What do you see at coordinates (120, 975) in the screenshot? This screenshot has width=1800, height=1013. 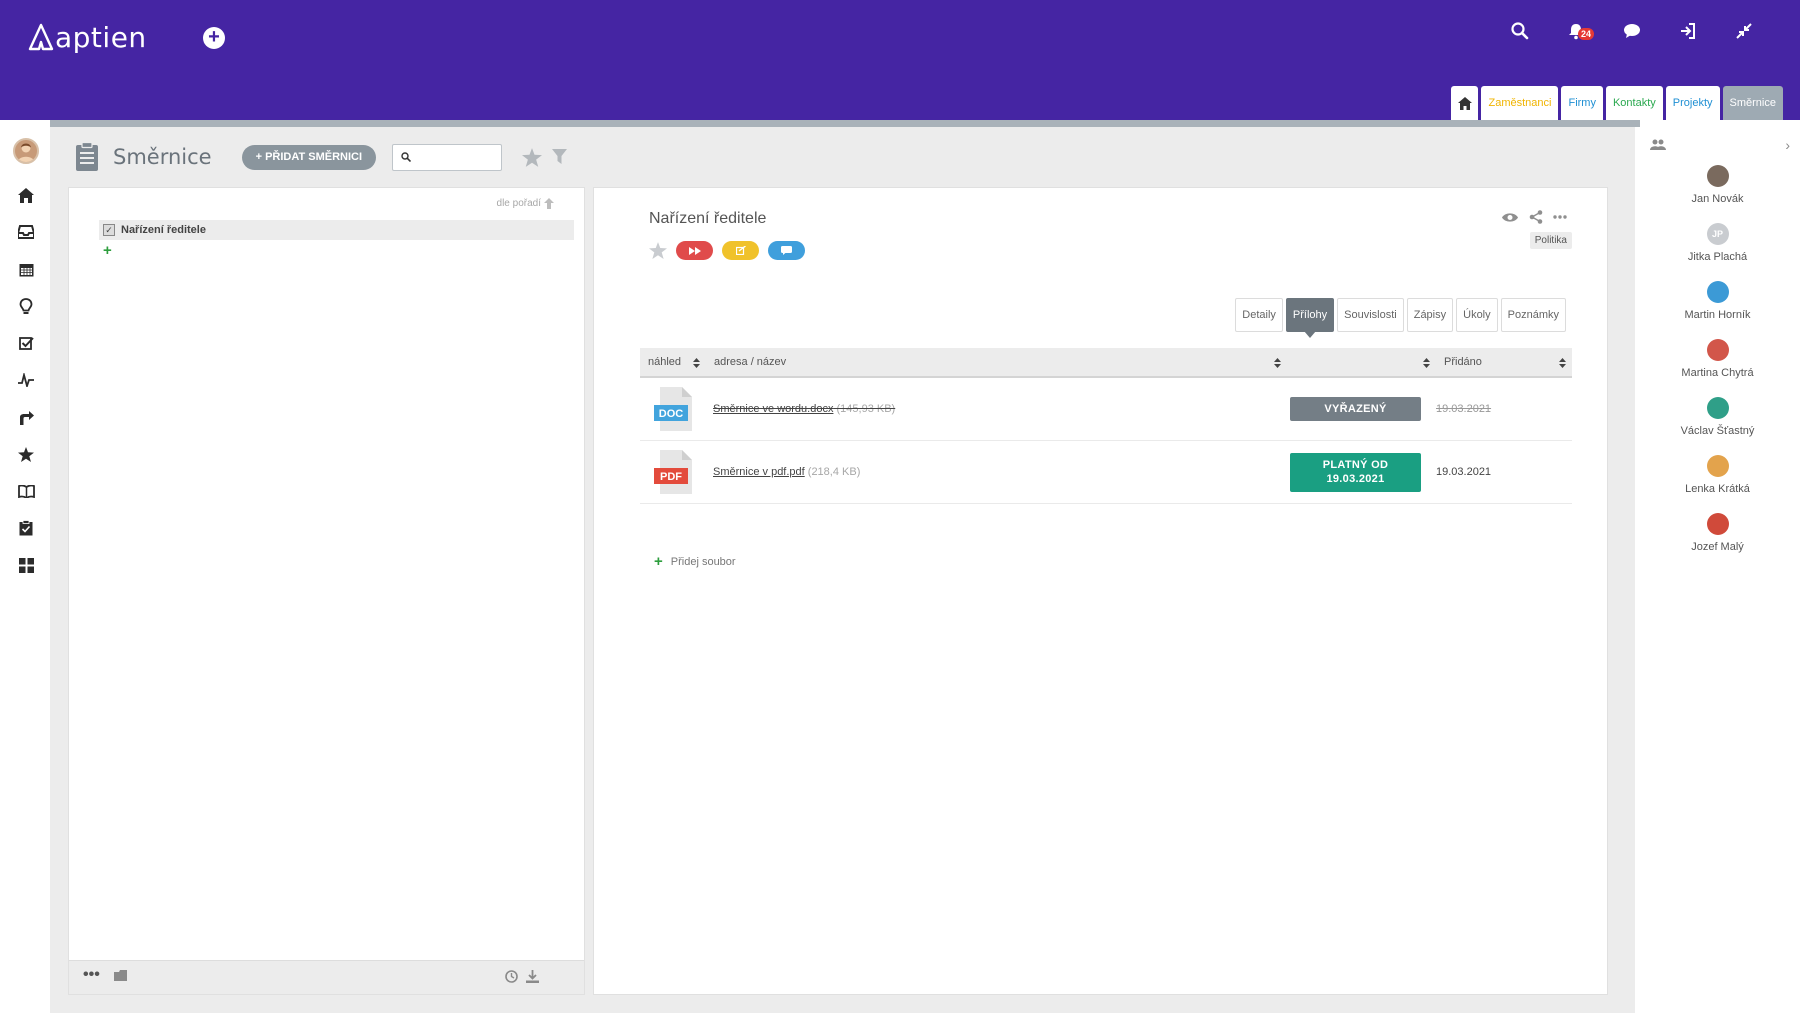 I see `folder-icon` at bounding box center [120, 975].